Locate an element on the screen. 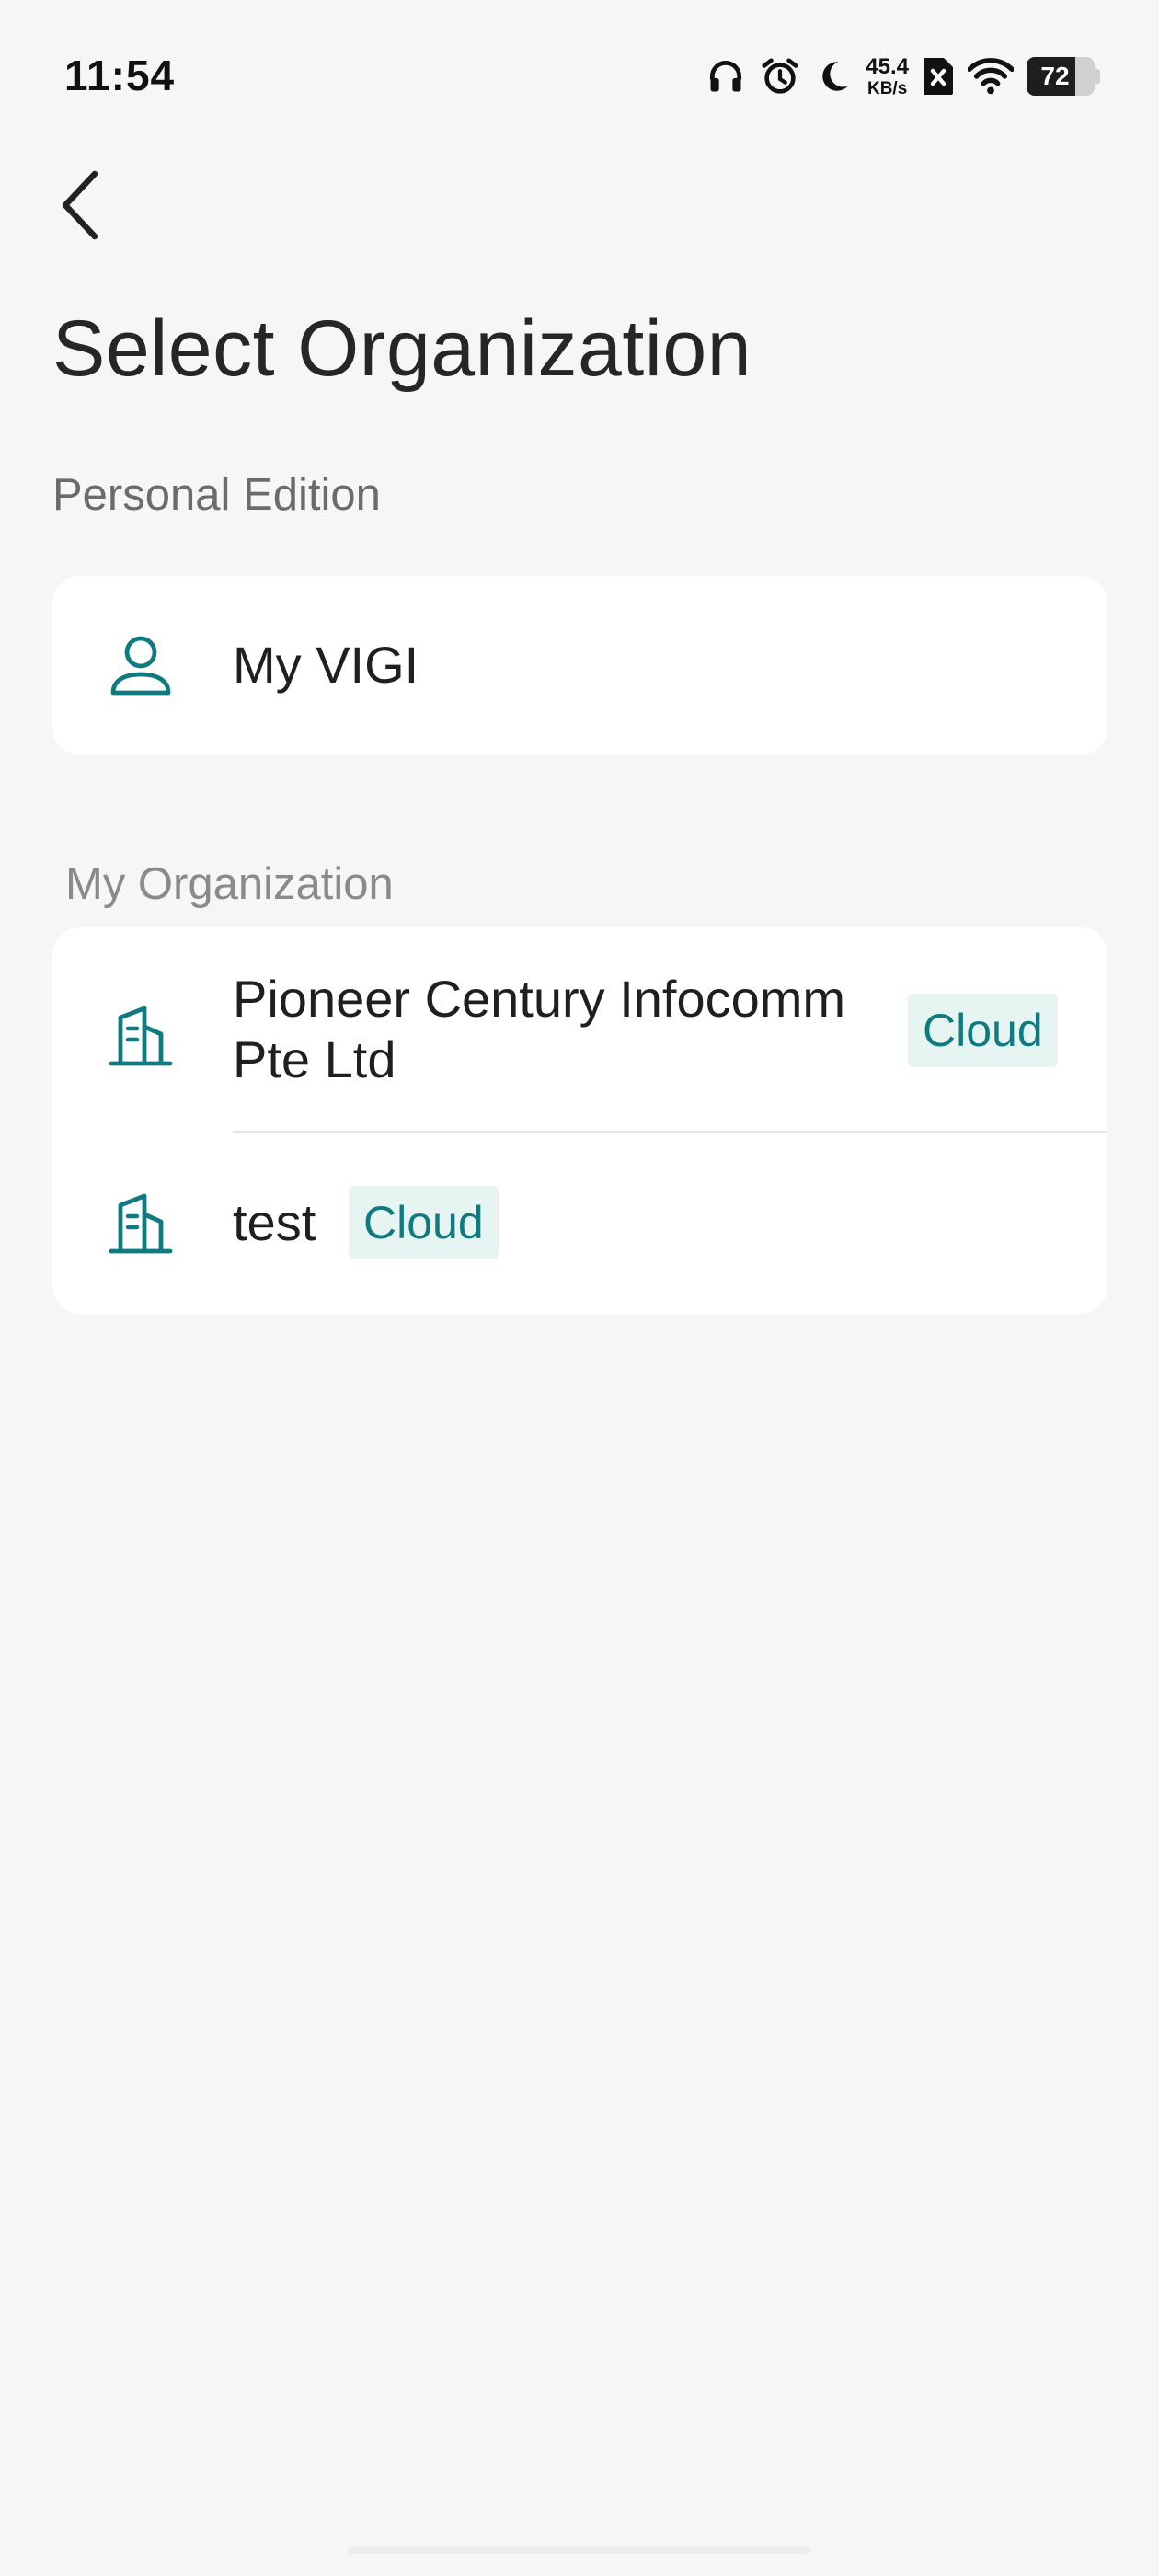  section-label-organization: My Organization is located at coordinates (229, 884).